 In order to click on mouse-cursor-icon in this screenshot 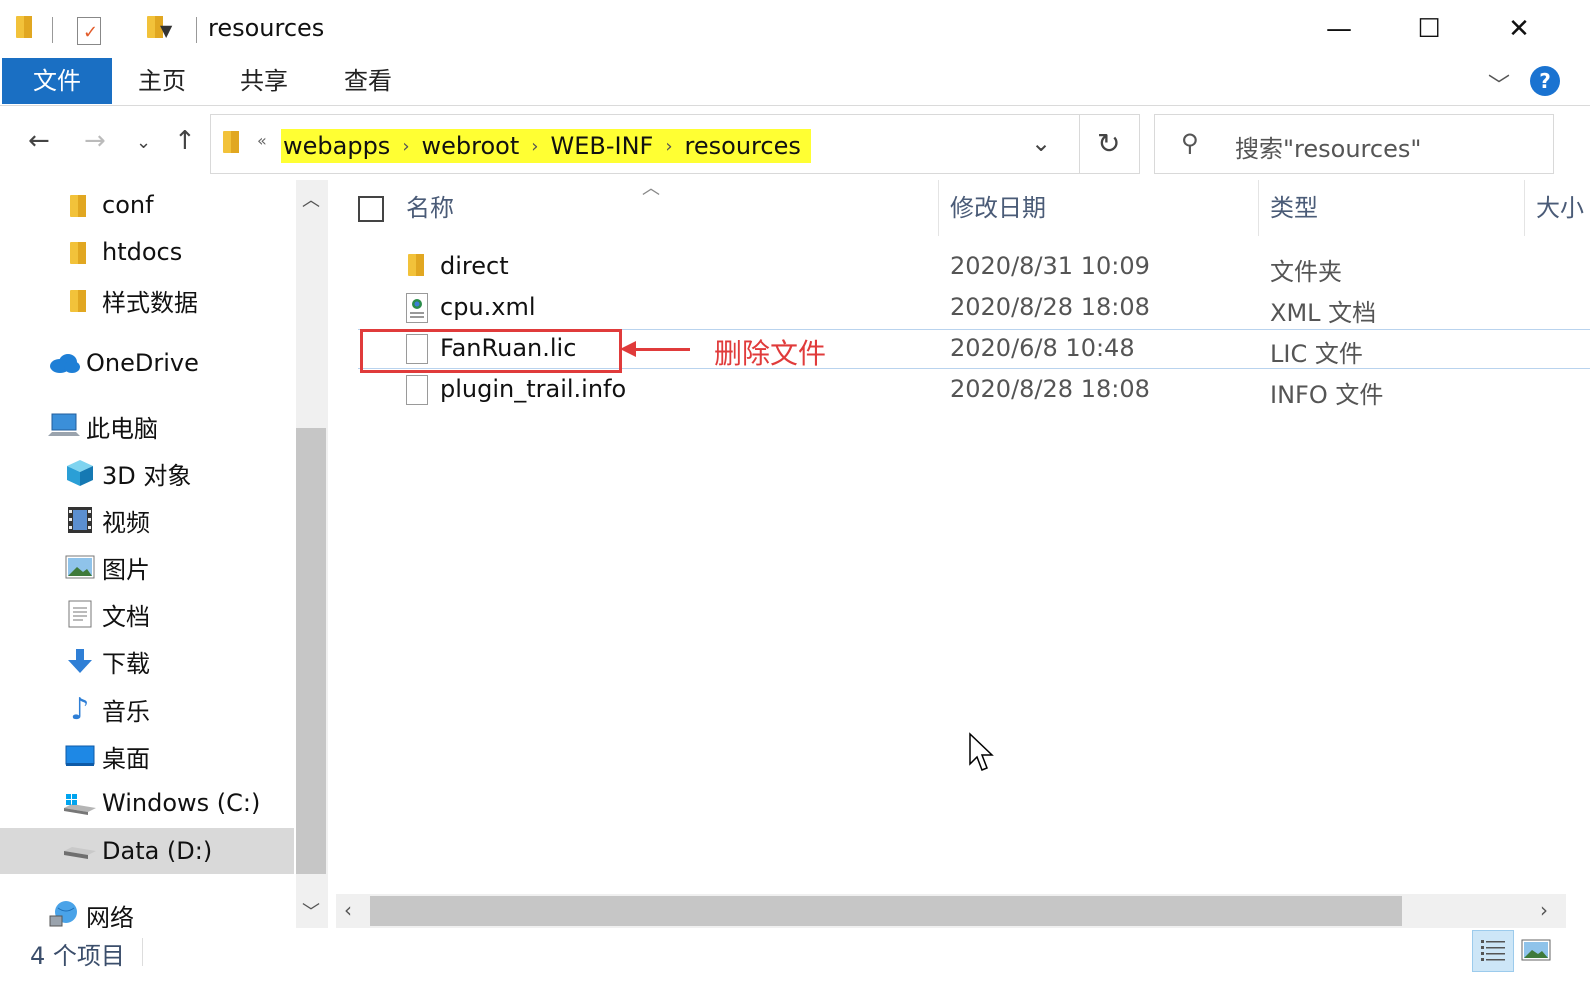, I will do `click(981, 751)`.